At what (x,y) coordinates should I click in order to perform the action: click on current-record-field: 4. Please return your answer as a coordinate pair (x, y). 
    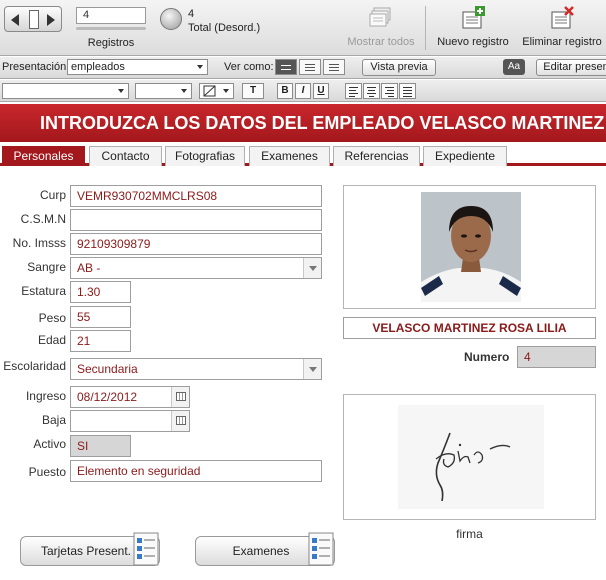
    Looking at the image, I should click on (111, 15).